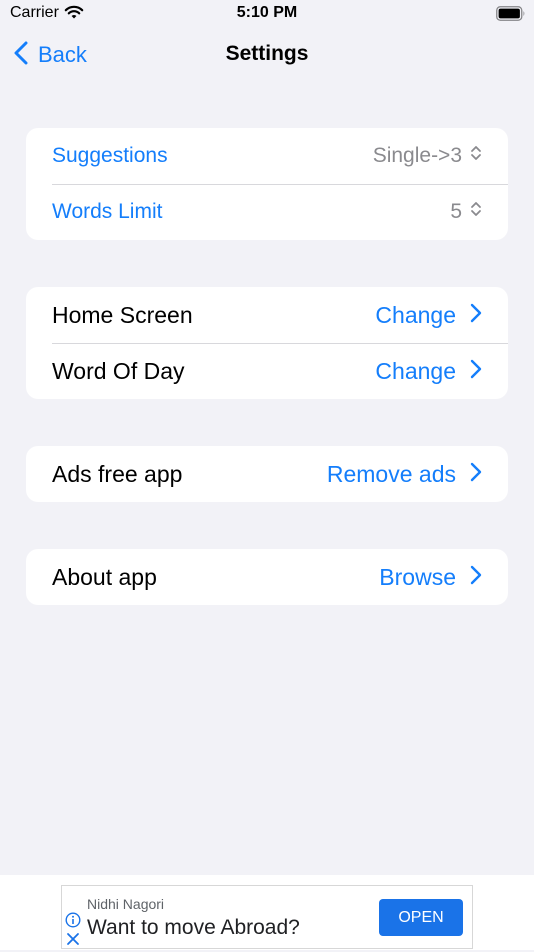 This screenshot has height=952, width=534. I want to click on info-icon, so click(73, 922).